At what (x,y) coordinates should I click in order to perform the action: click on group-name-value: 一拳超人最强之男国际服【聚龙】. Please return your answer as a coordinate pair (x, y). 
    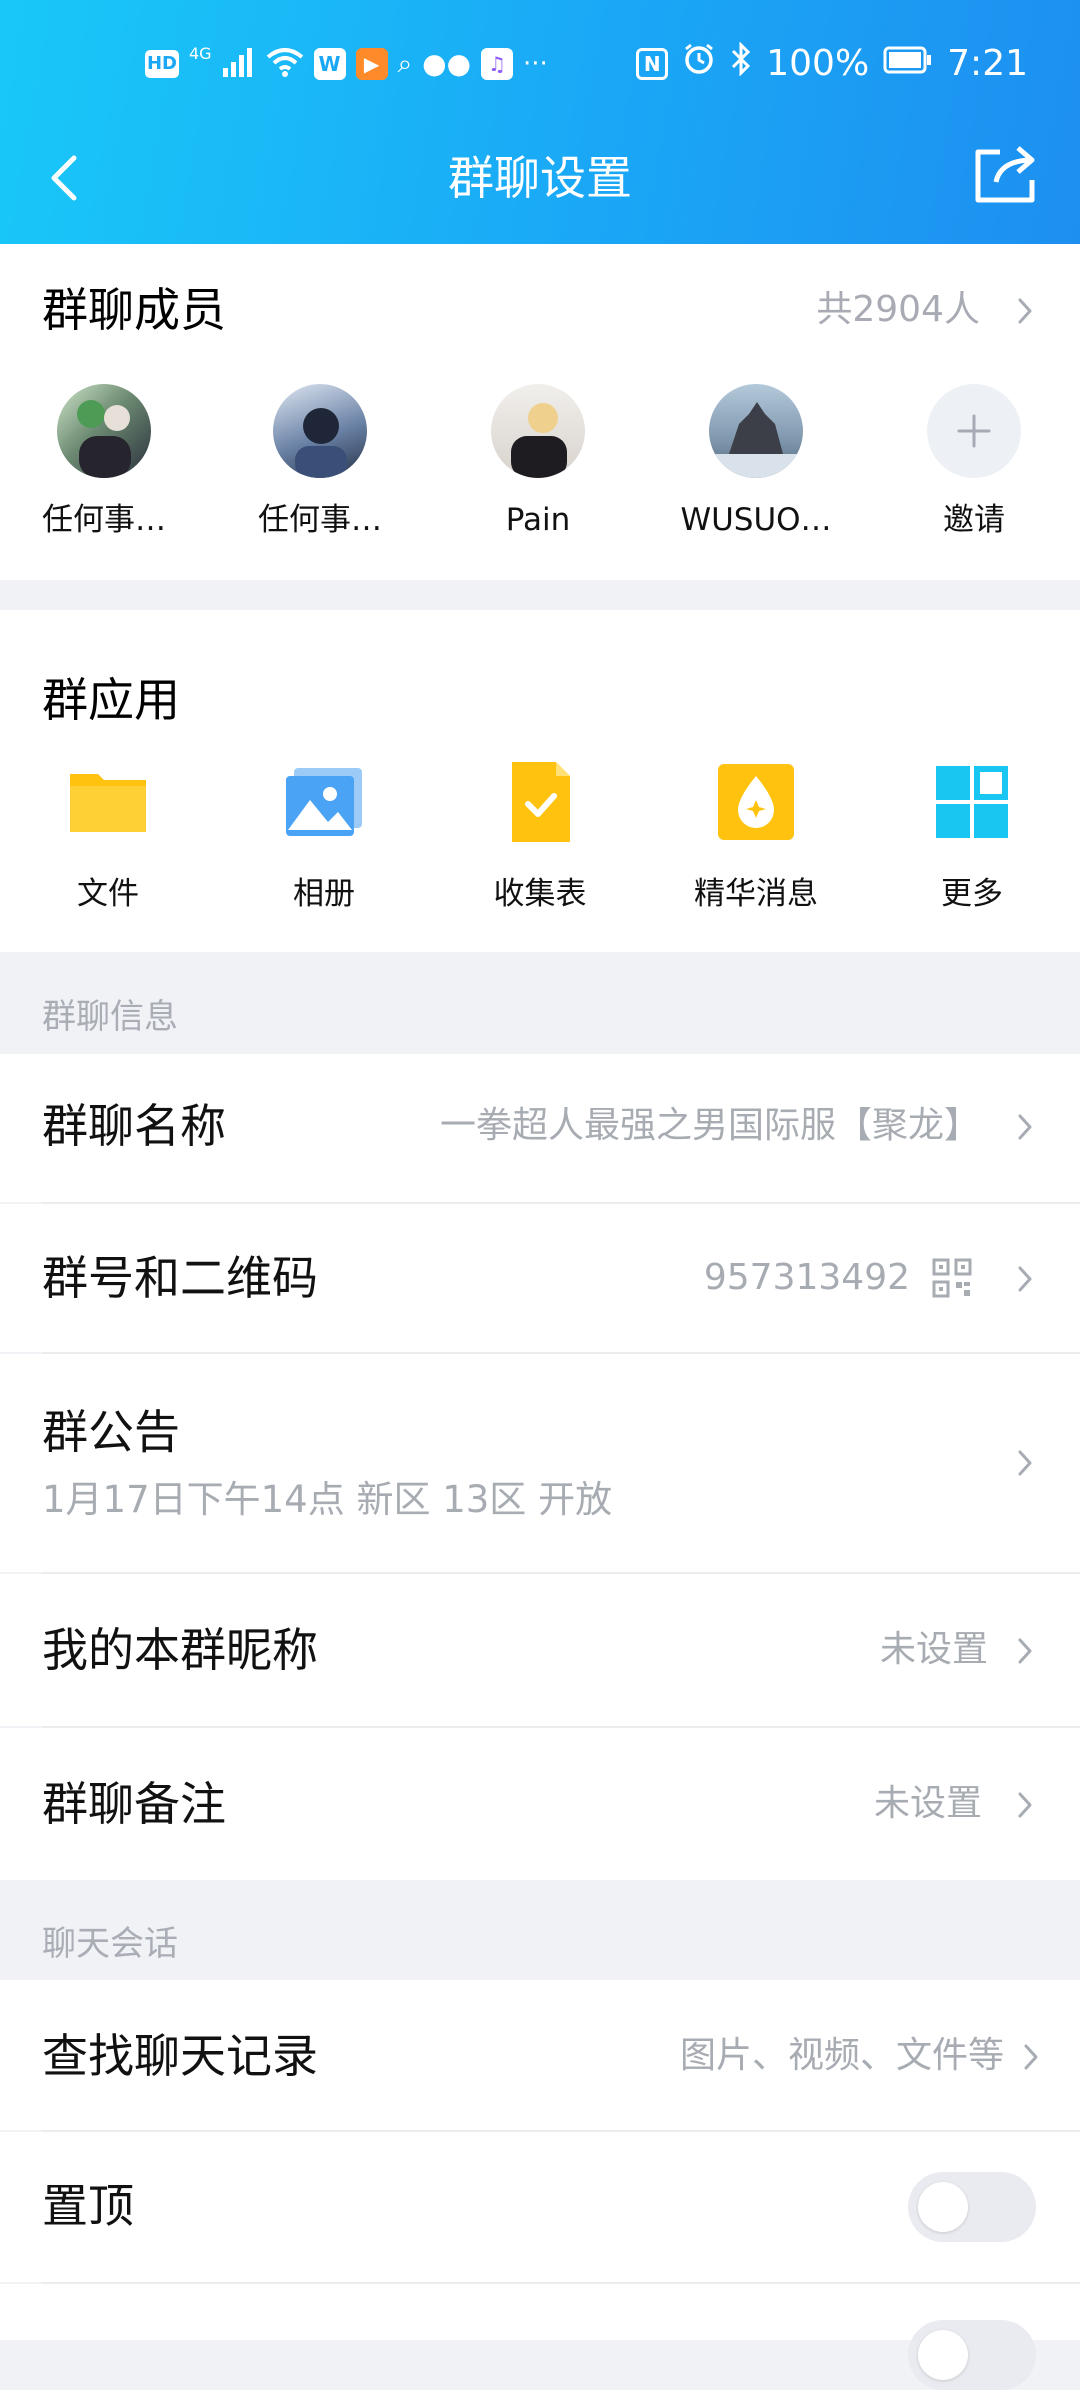
    Looking at the image, I should click on (709, 1125).